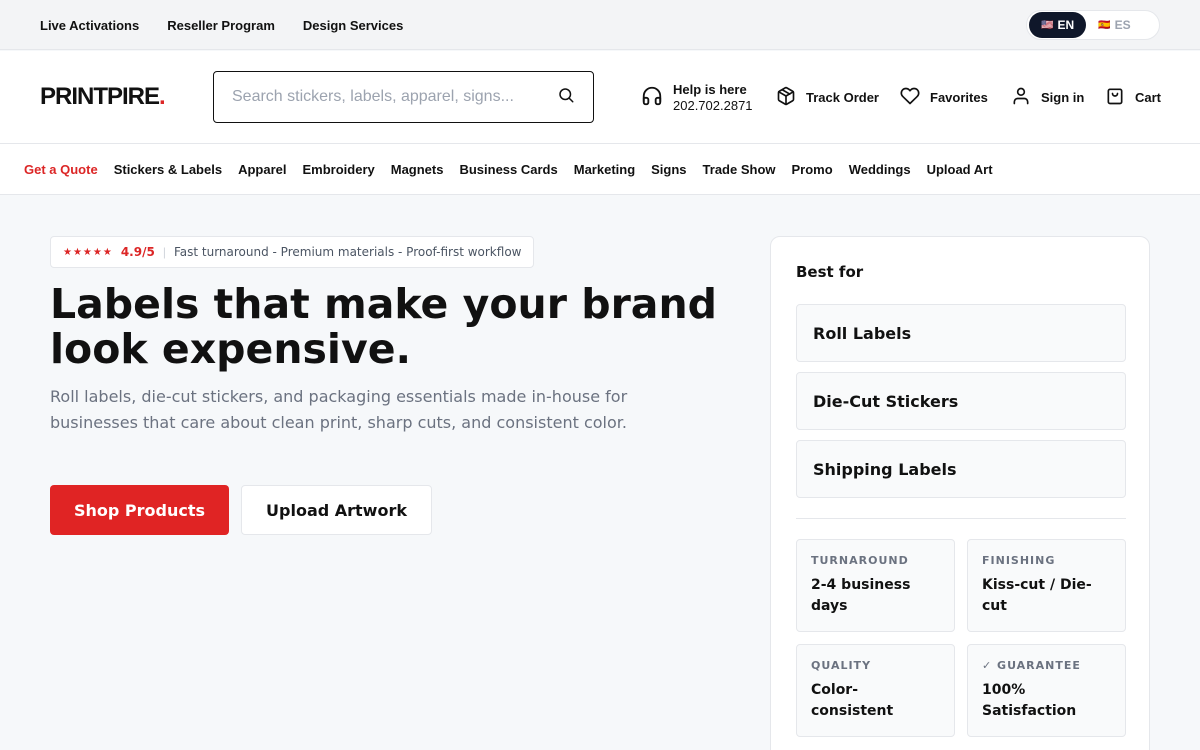 This screenshot has width=1200, height=750. I want to click on logo-text: PRINTPIRE, so click(100, 96).